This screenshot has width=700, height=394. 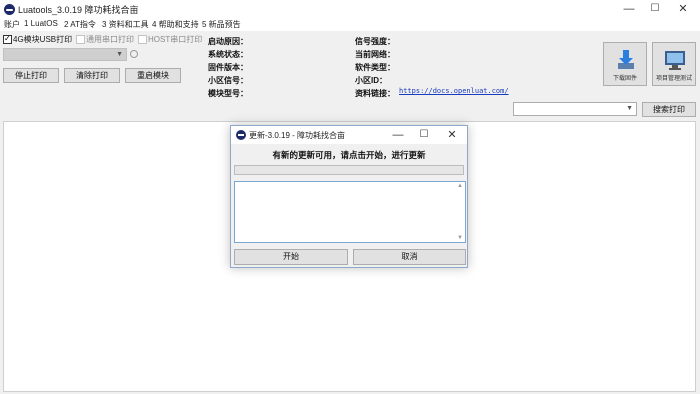 What do you see at coordinates (683, 9) in the screenshot?
I see `close-button: ✕` at bounding box center [683, 9].